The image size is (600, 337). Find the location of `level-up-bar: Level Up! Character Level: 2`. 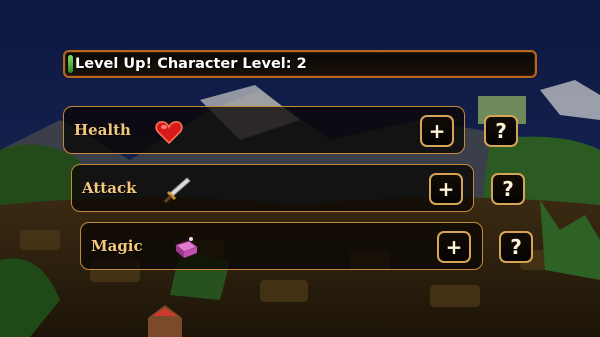

level-up-bar: Level Up! Character Level: 2 is located at coordinates (300, 64).